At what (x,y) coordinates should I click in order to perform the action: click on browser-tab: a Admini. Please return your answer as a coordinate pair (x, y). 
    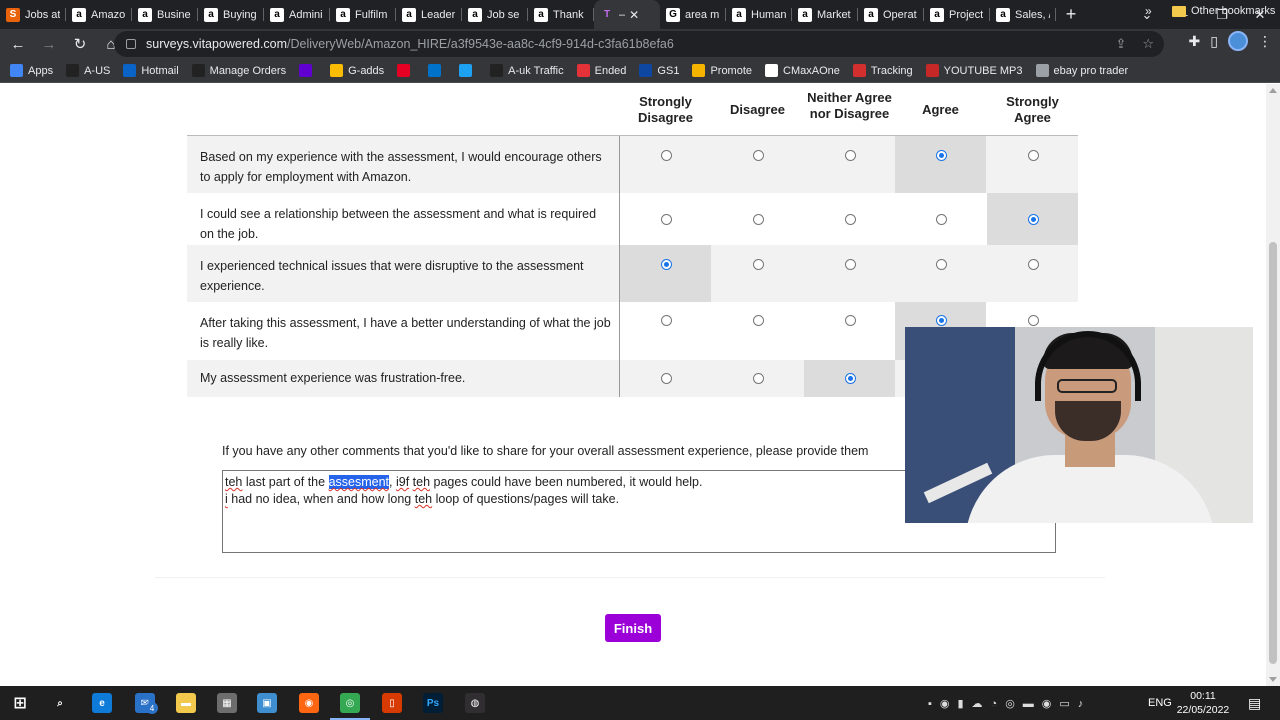
    Looking at the image, I should click on (297, 14).